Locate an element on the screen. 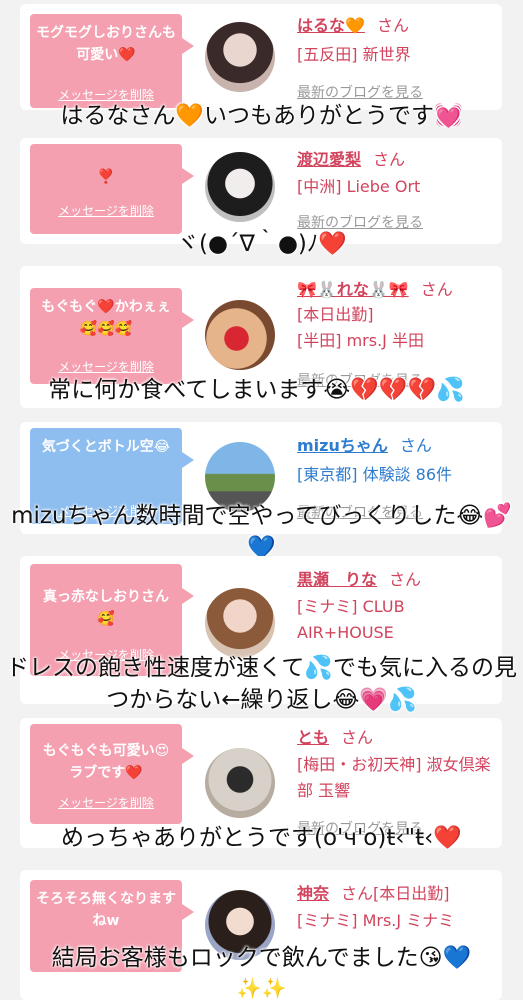 The image size is (523, 1000). message-bubble: モグモグしおりさんも可愛い❤️ メッセージを削除 is located at coordinates (112, 61).